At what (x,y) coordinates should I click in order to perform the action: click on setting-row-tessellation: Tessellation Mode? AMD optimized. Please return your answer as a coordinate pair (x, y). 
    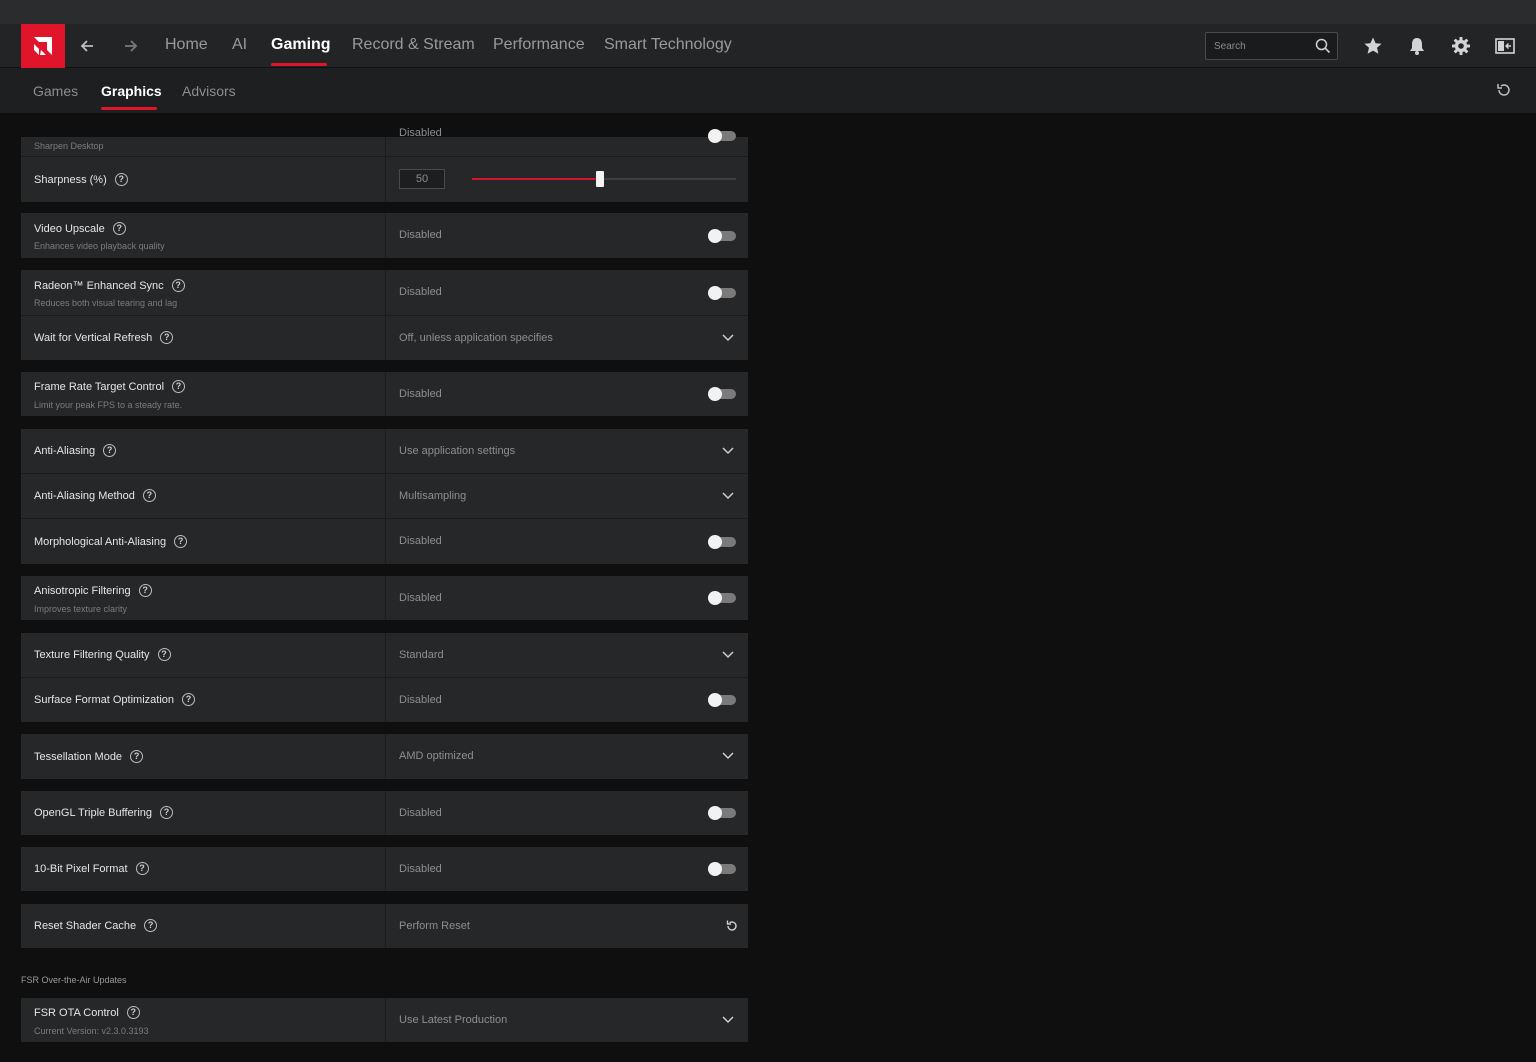
    Looking at the image, I should click on (384, 756).